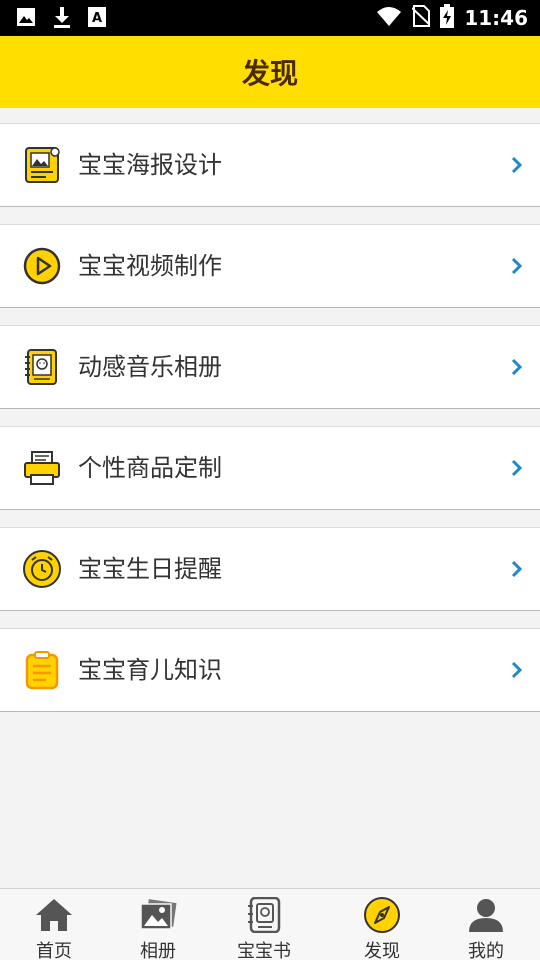  I want to click on poster-icon, so click(42, 165).